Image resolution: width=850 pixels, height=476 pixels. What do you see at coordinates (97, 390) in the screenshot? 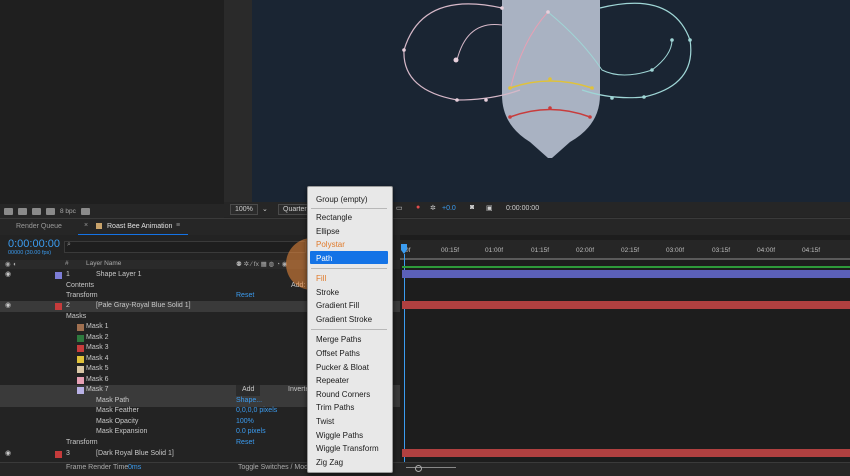
I see `layer-name: Mask 7` at bounding box center [97, 390].